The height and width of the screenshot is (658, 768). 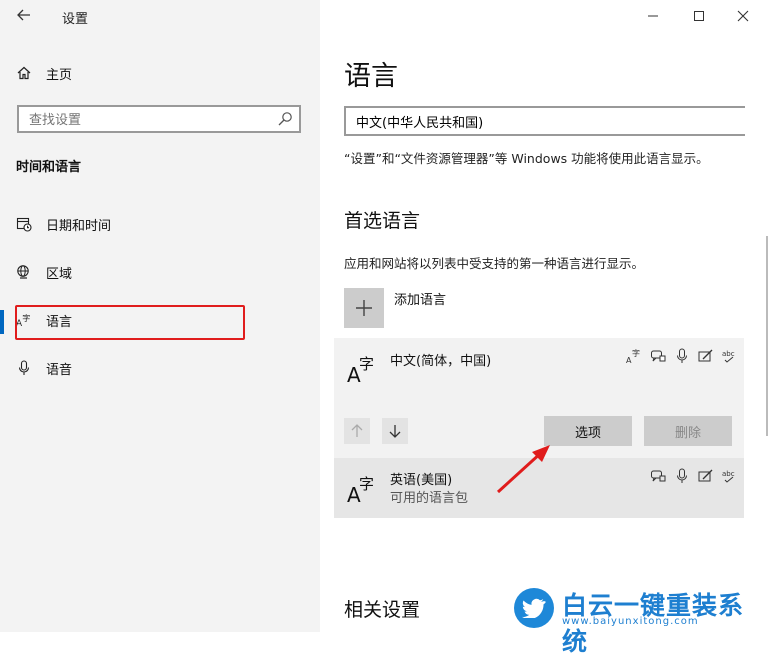 I want to click on watermark-logo, so click(x=534, y=608).